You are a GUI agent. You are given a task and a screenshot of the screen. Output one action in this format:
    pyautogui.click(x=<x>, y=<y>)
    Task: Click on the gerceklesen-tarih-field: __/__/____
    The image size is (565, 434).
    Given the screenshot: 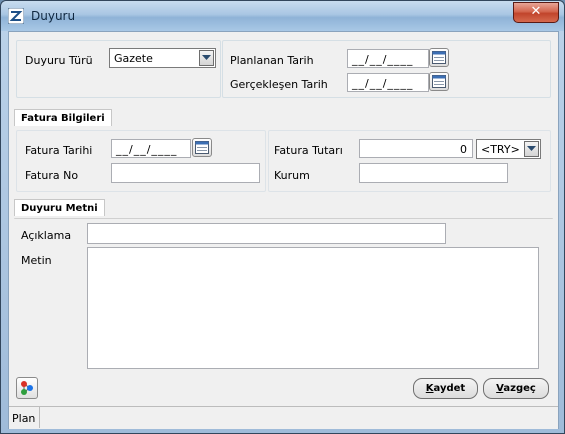 What is the action you would take?
    pyautogui.click(x=388, y=82)
    